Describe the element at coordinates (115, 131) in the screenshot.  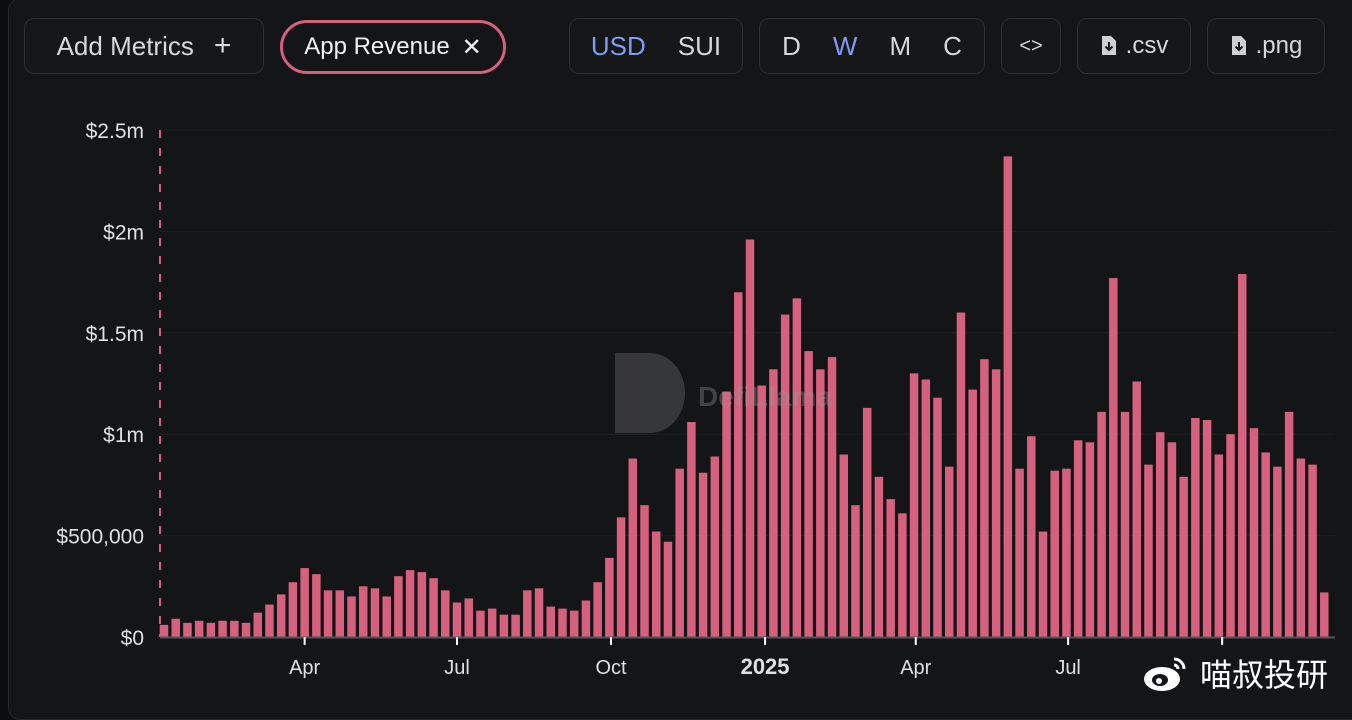
I see `y-tick-label: $2.5m` at that location.